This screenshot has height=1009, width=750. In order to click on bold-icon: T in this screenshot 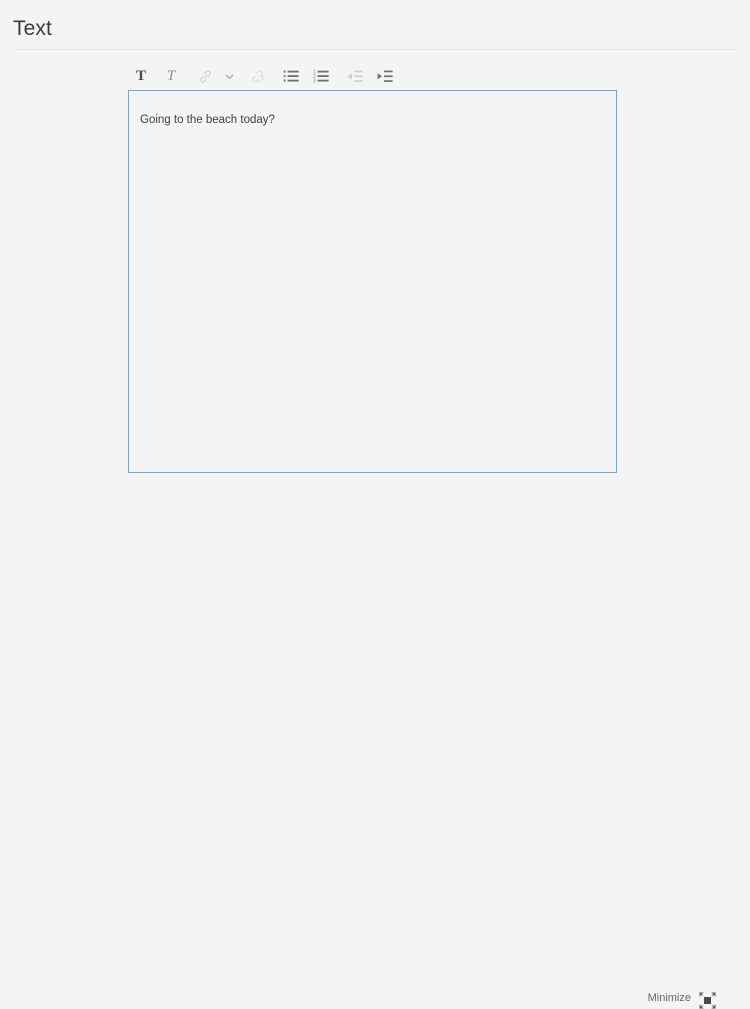, I will do `click(140, 75)`.